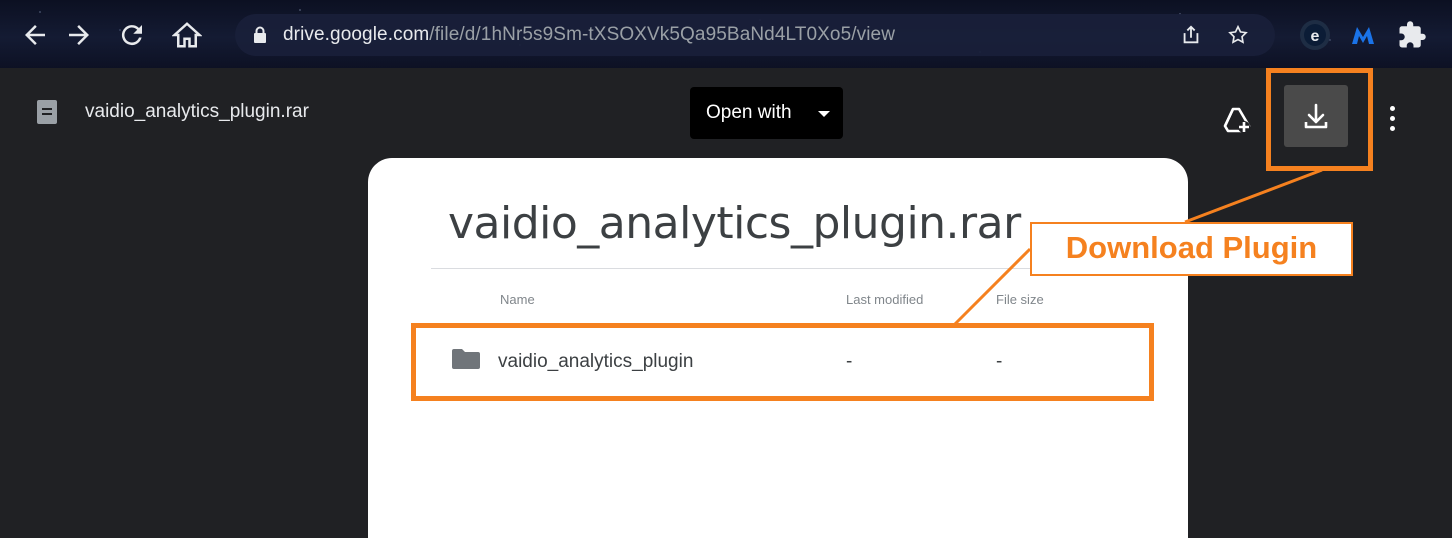 This screenshot has height=538, width=1452. Describe the element at coordinates (734, 223) in the screenshot. I see `preview-title: vaidio_analytics_plugin.rar` at that location.